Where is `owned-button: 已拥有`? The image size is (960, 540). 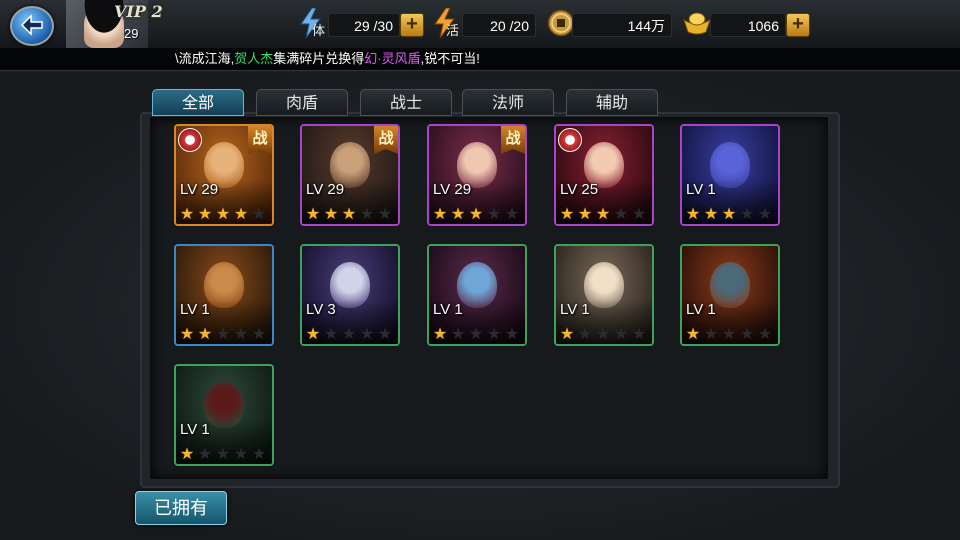
owned-button: 已拥有 is located at coordinates (181, 508).